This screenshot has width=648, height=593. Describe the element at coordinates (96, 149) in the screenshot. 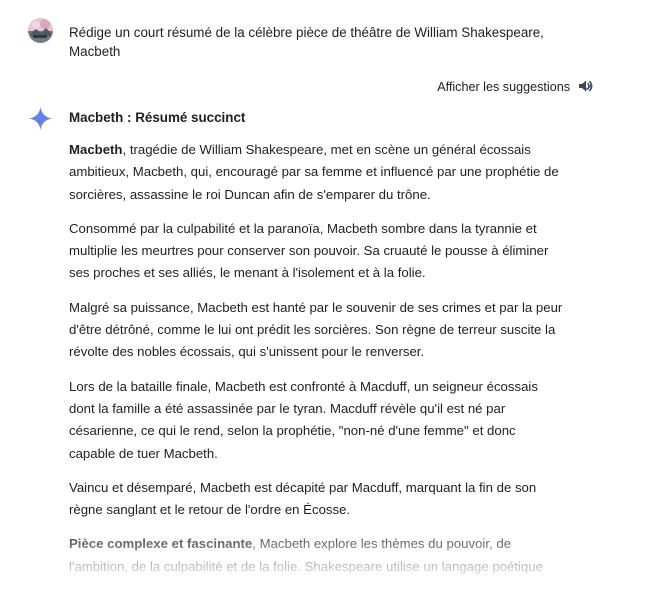

I see `paragraph-bold: Macbeth` at that location.